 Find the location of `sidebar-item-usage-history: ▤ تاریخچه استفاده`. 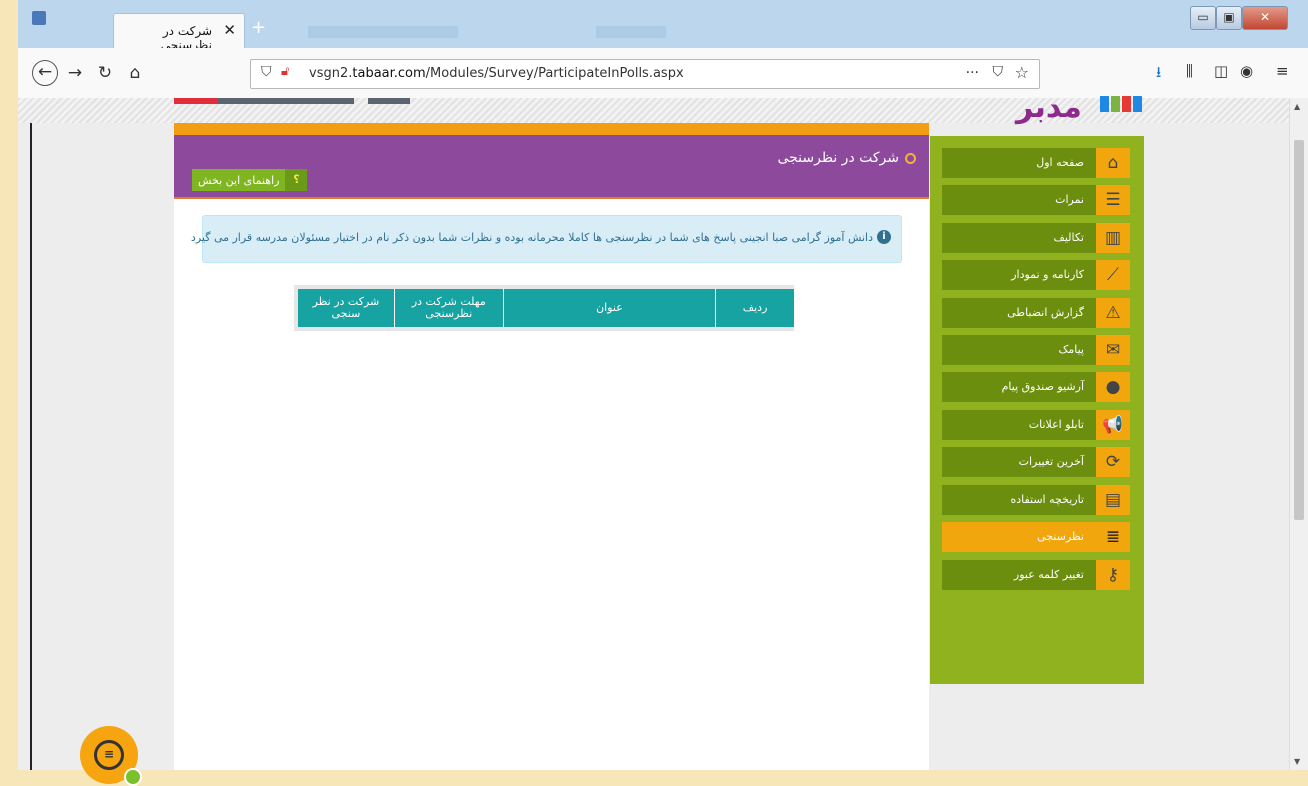

sidebar-item-usage-history: ▤ تاریخچه استفاده is located at coordinates (1036, 500).